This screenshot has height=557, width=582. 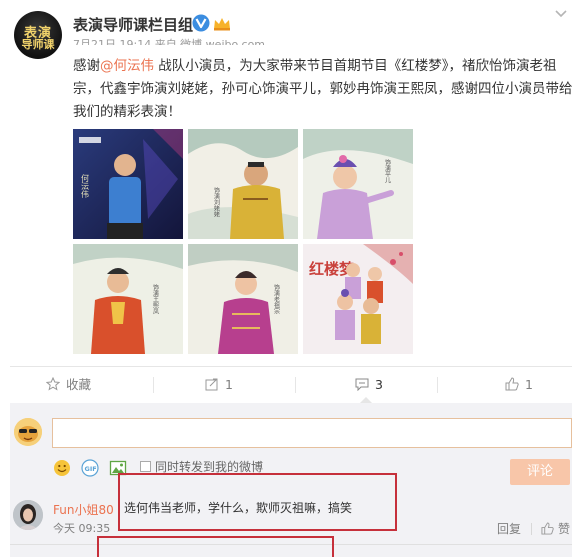 I want to click on comment-time: 今天 09:35, so click(x=82, y=528).